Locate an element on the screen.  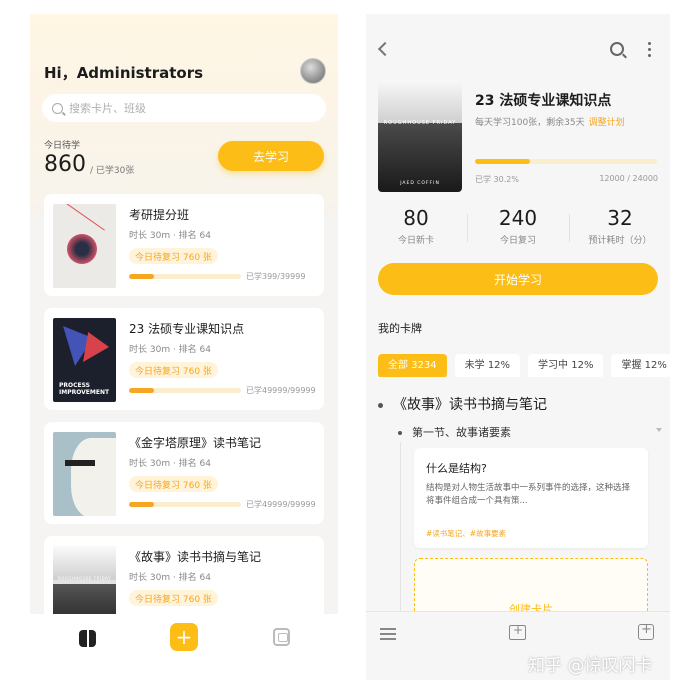
card-question: 什么是结构? is located at coordinates (456, 468).